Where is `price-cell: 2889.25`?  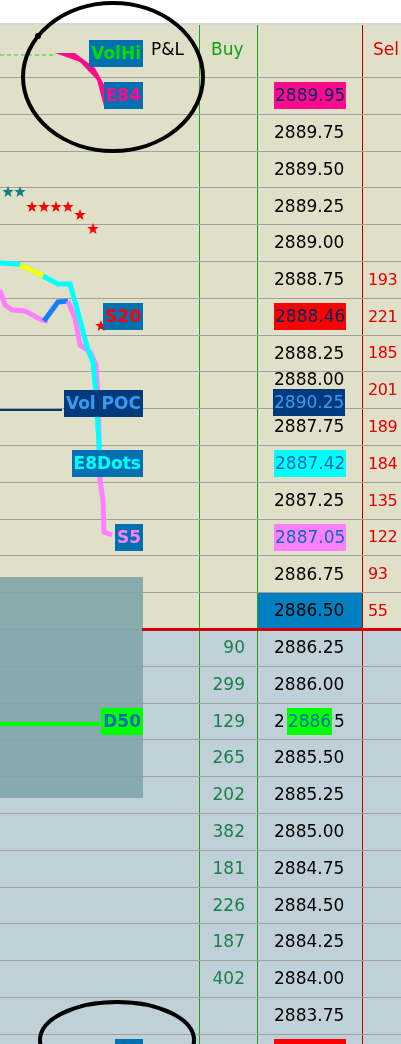 price-cell: 2889.25 is located at coordinates (310, 206).